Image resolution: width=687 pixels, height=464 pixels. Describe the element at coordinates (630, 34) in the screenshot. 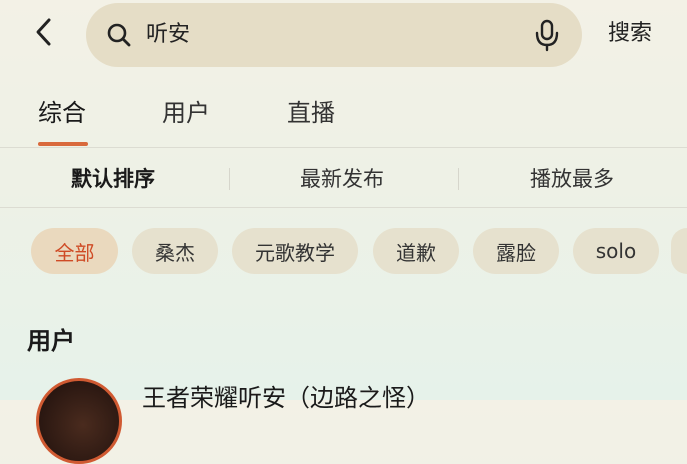

I see `search-button: 搜索` at that location.